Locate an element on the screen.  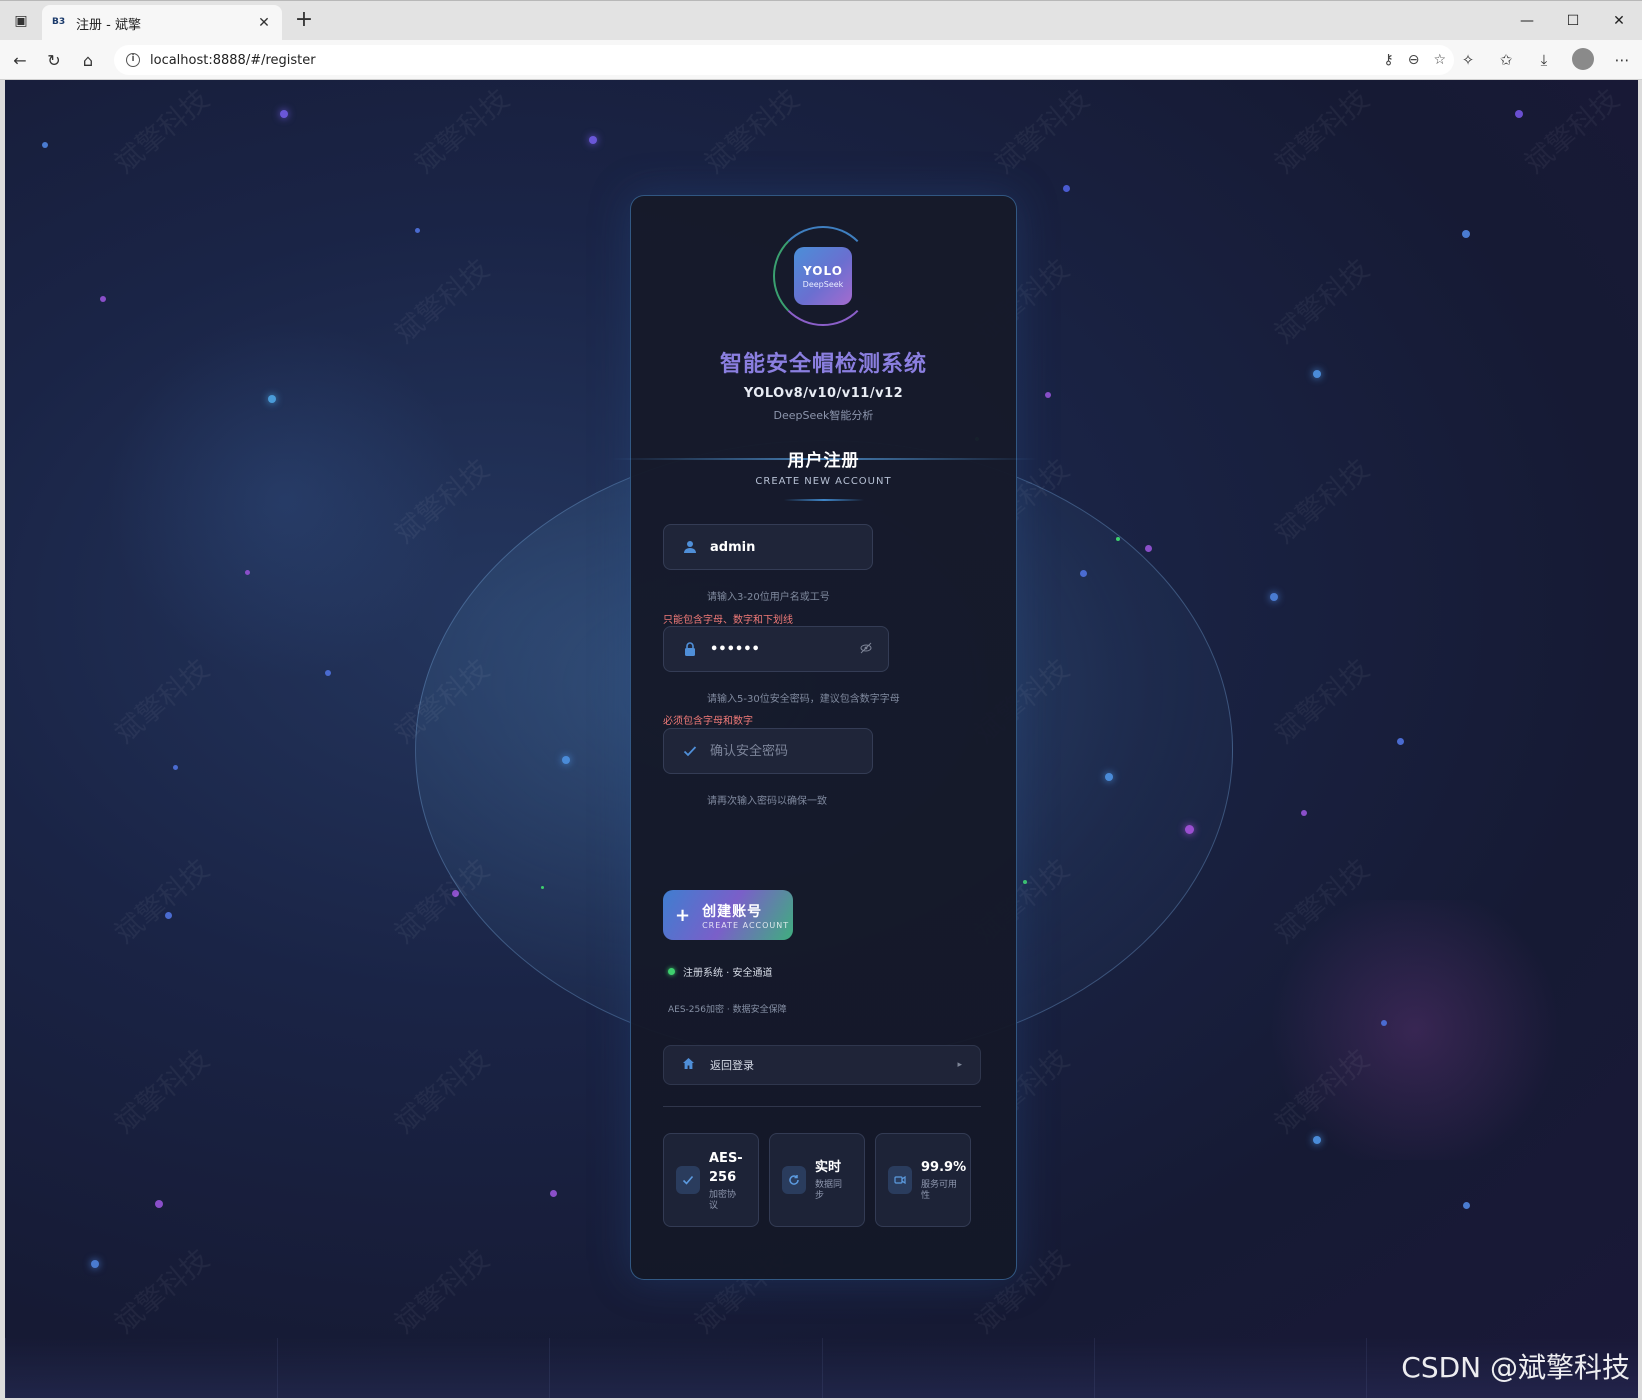
stat-value: 256 is located at coordinates (723, 1177).